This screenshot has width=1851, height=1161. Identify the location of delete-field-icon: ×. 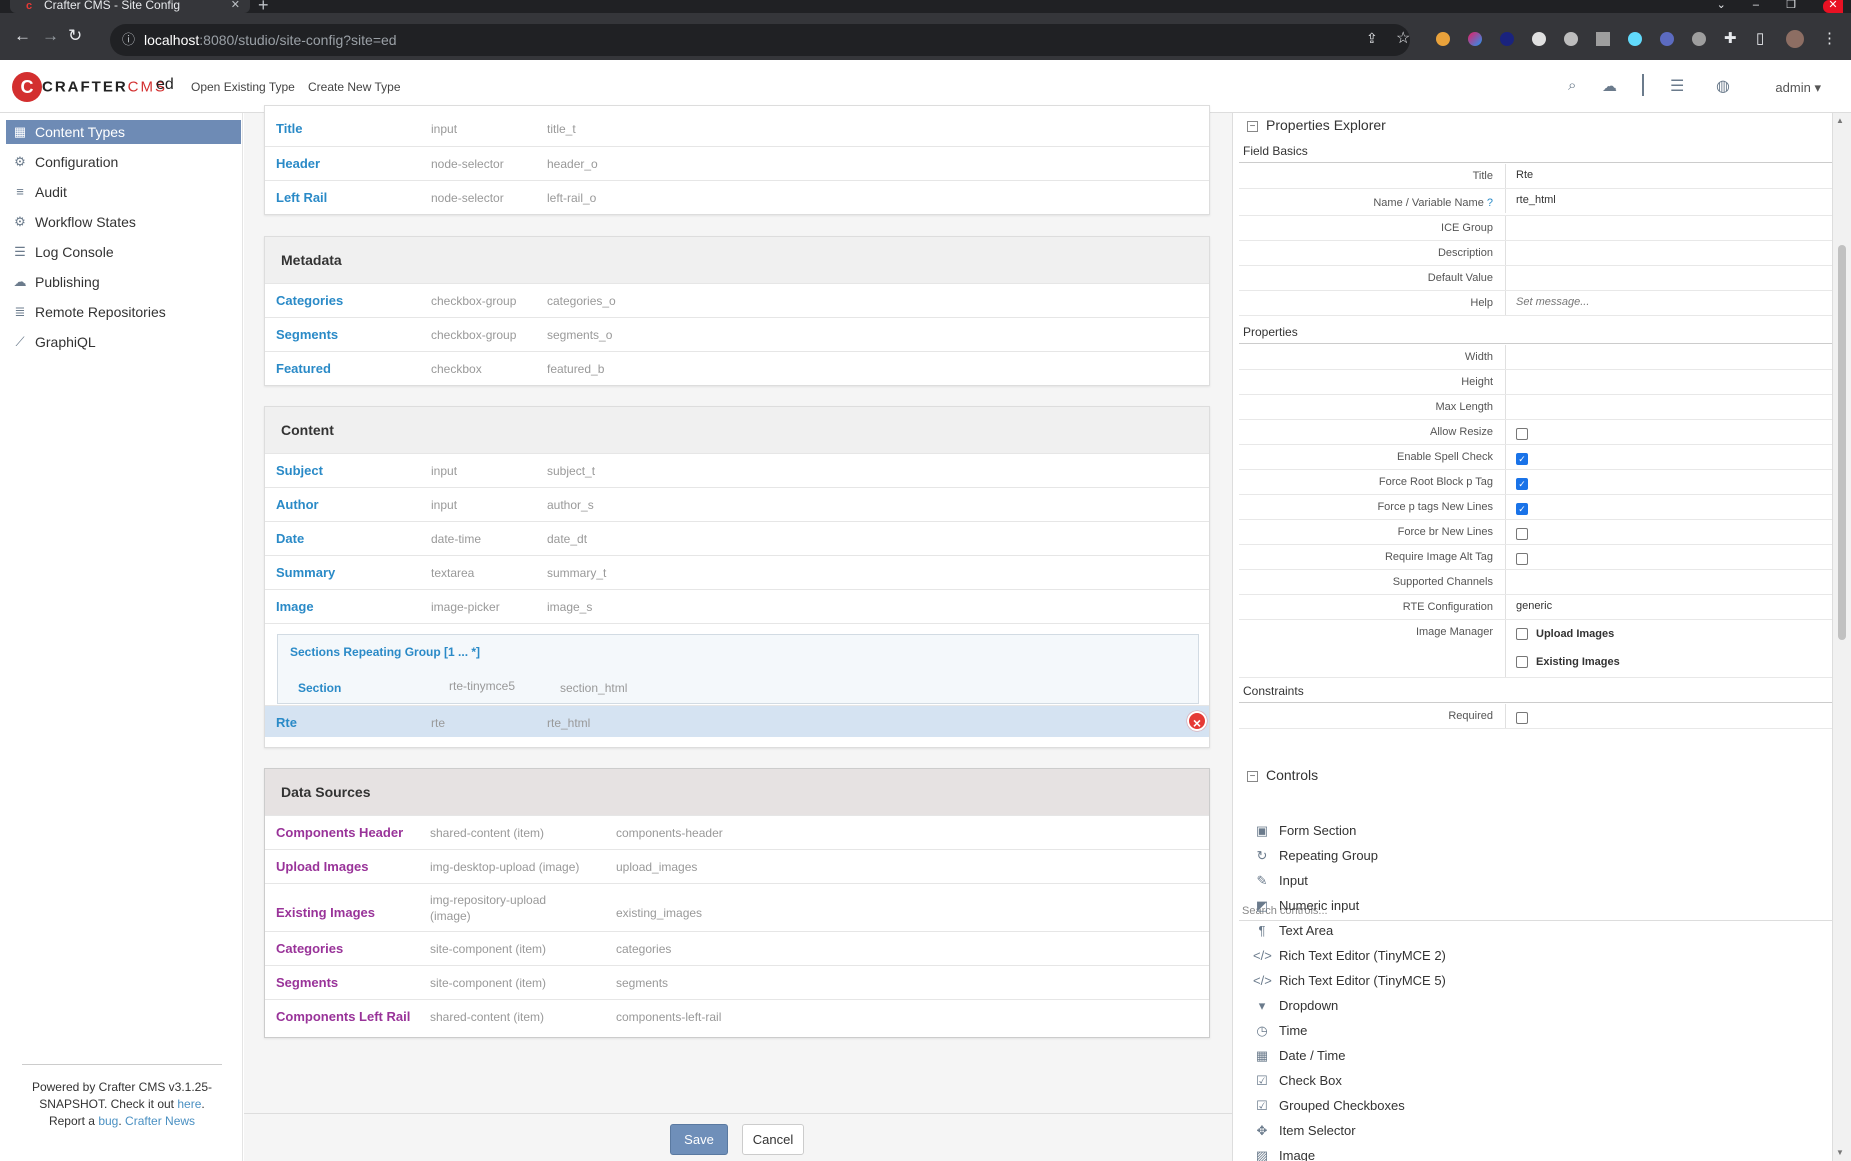
(1197, 721).